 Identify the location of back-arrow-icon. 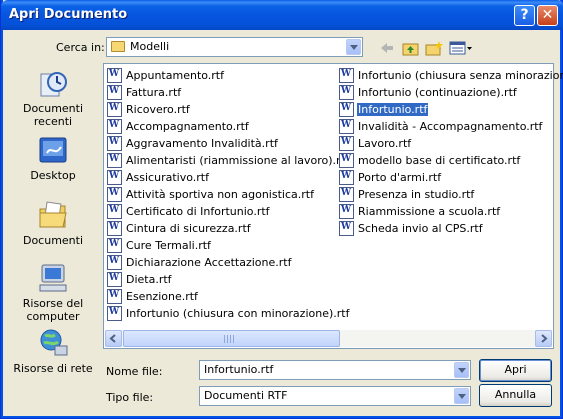
(387, 48).